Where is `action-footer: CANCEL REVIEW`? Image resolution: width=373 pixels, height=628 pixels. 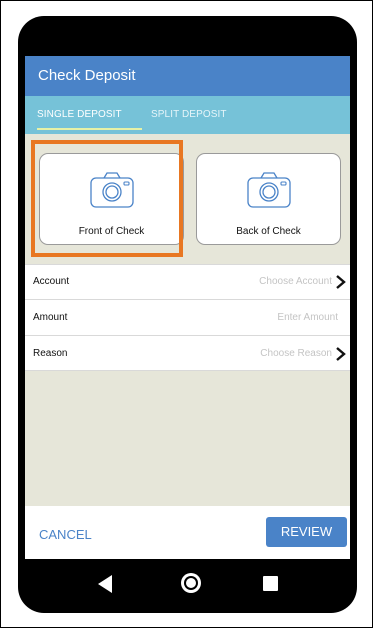 action-footer: CANCEL REVIEW is located at coordinates (187, 532).